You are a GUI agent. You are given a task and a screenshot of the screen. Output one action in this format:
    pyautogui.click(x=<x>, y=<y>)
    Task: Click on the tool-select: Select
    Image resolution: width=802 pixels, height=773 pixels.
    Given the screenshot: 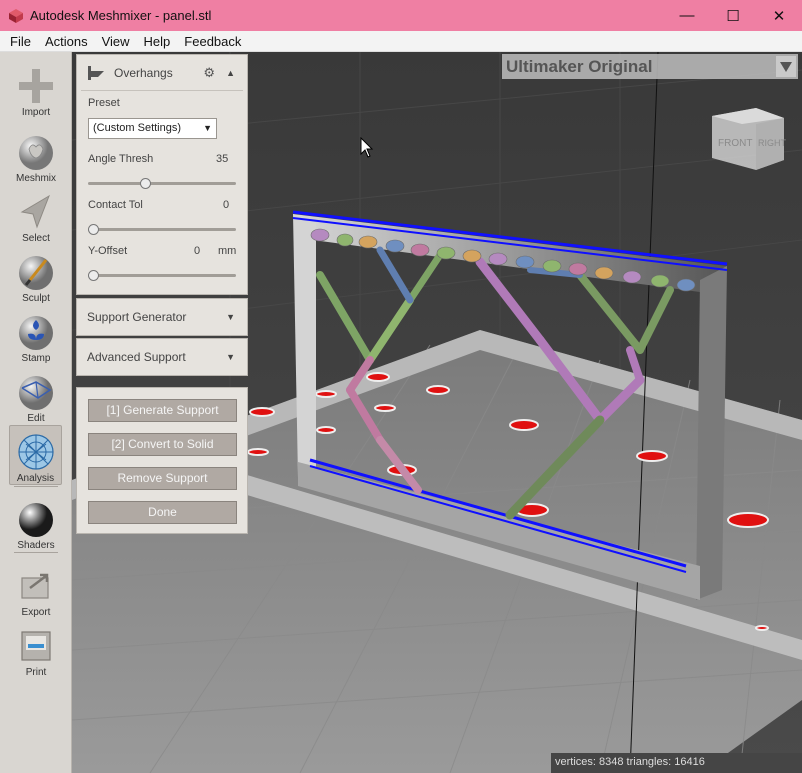 What is the action you would take?
    pyautogui.click(x=36, y=216)
    